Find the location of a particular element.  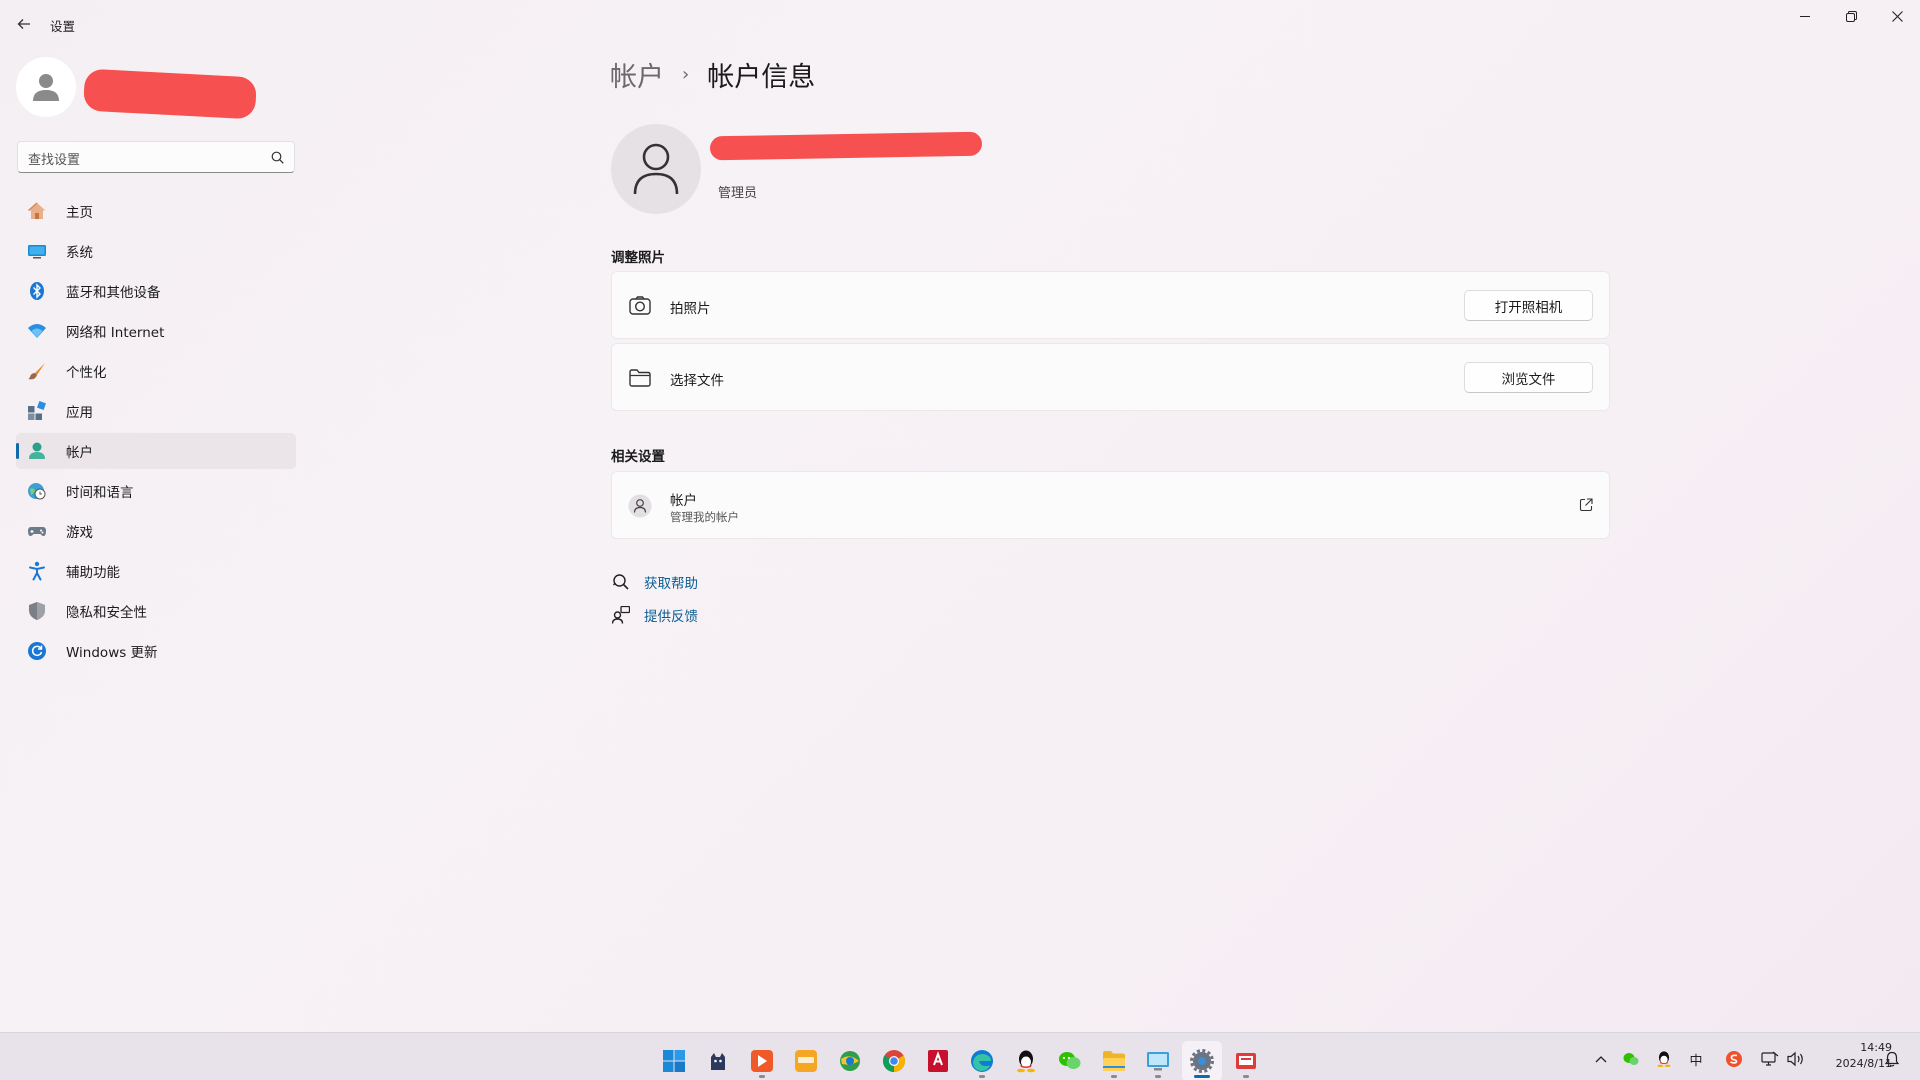

sogou-icon is located at coordinates (1734, 1059).